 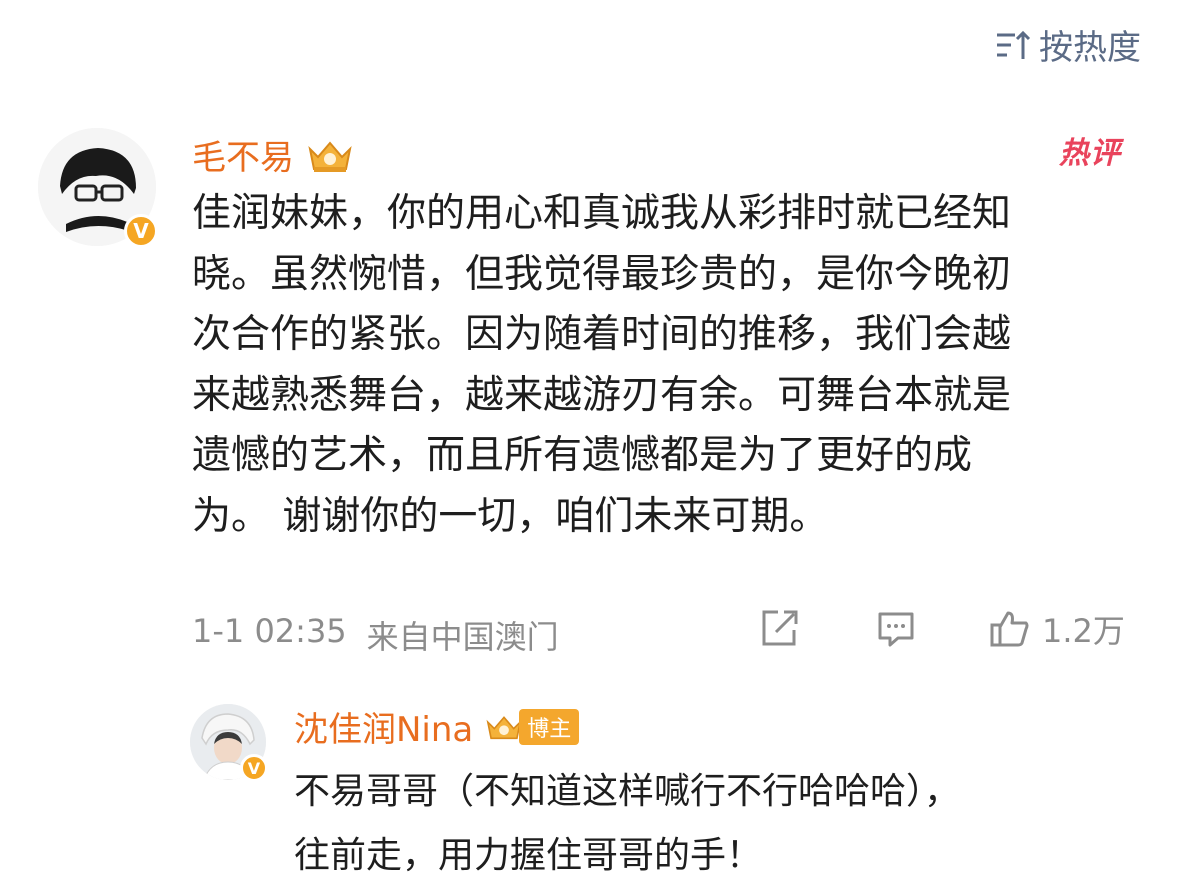 I want to click on comment-line: 为。 谢谢你的一切，咱们未来可期。, so click(x=510, y=516).